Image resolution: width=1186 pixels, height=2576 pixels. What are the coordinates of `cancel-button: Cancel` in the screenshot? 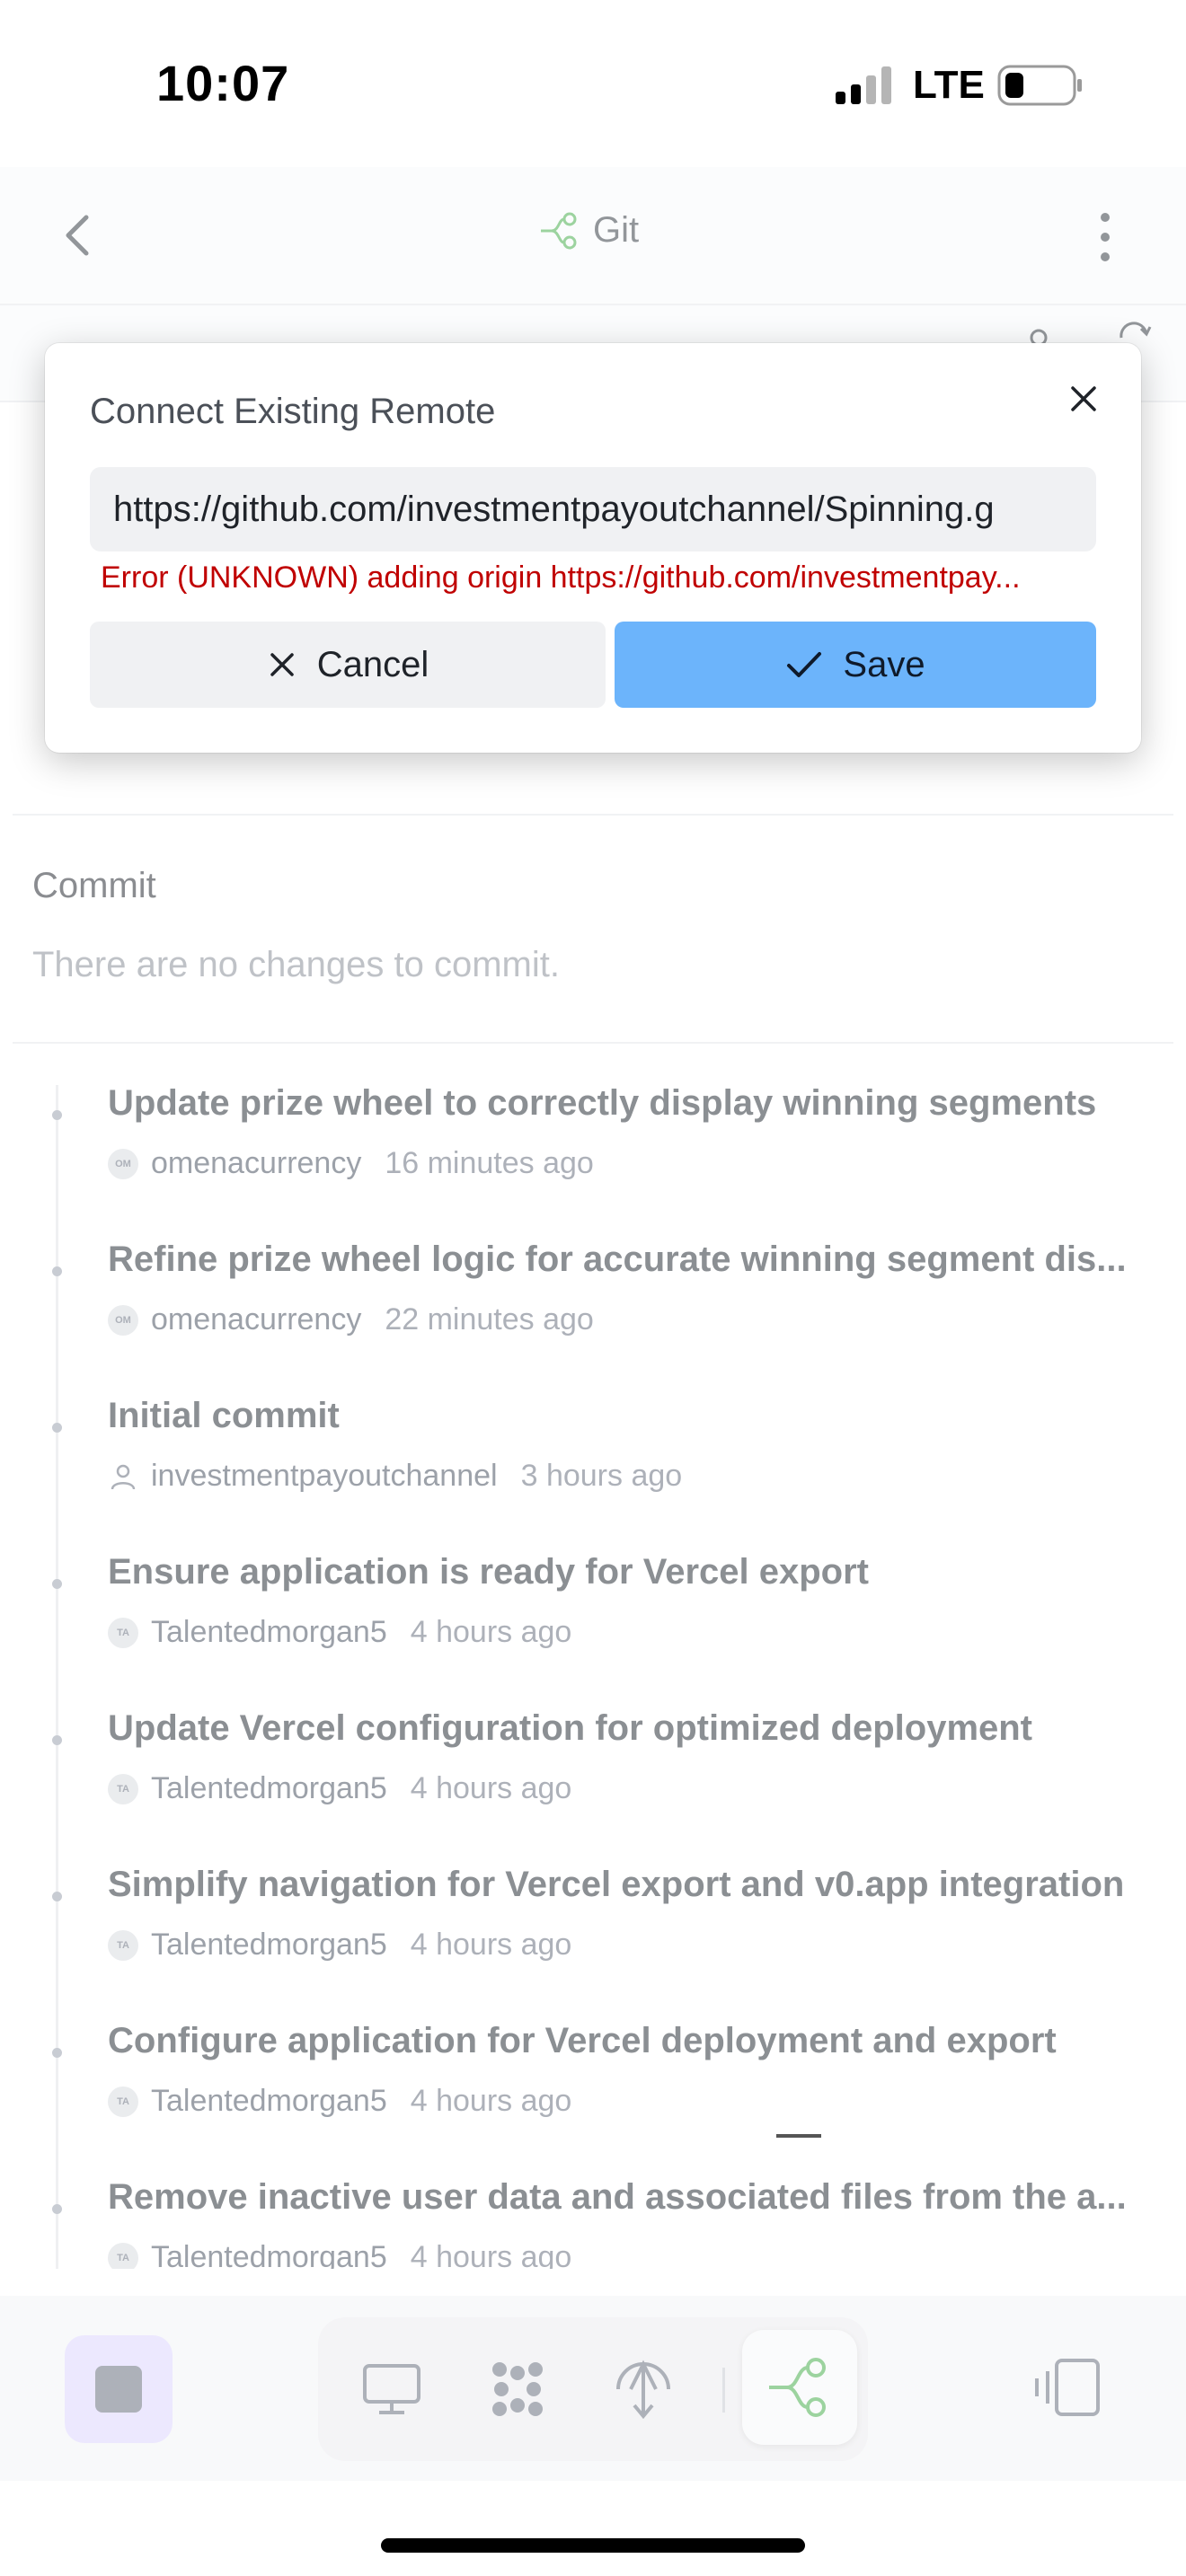 It's located at (348, 665).